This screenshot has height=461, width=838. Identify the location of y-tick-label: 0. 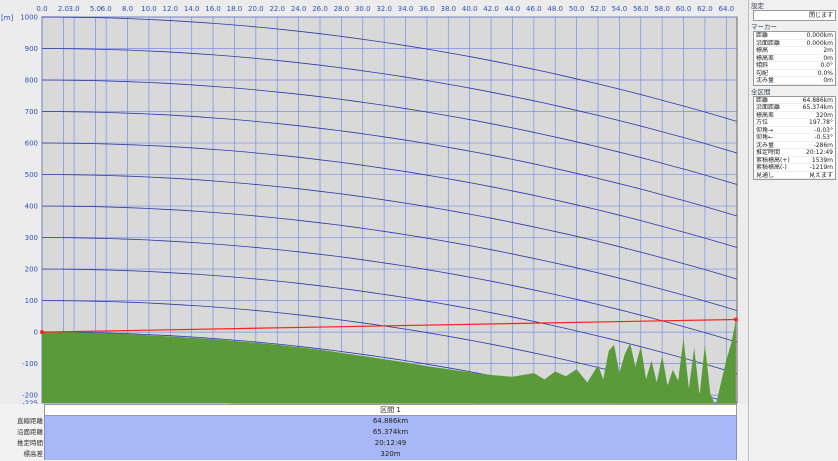
(36, 333).